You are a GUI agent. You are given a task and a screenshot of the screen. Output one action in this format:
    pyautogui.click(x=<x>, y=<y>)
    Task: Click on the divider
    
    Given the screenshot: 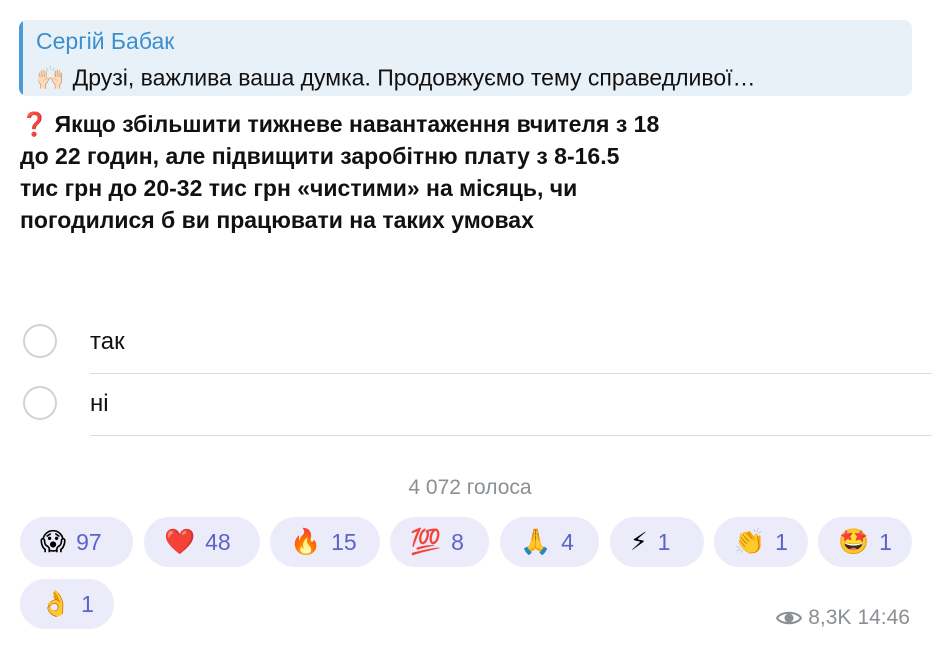 What is the action you would take?
    pyautogui.click(x=511, y=435)
    